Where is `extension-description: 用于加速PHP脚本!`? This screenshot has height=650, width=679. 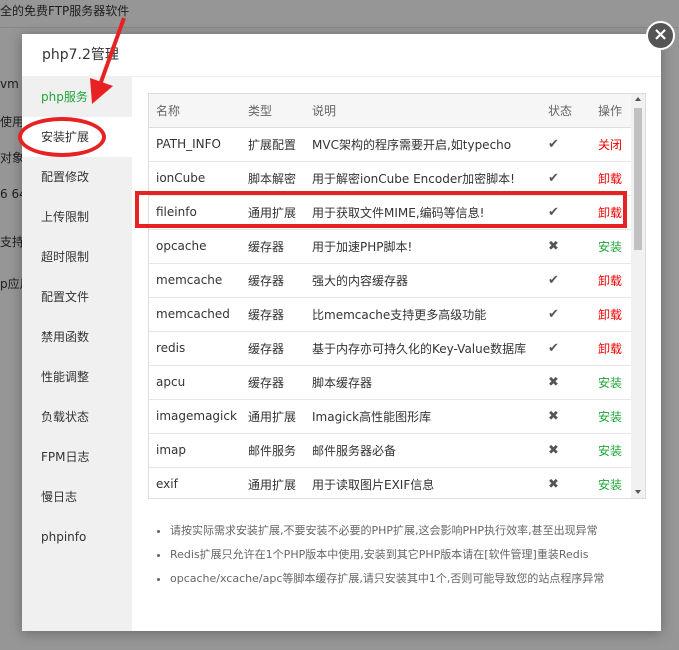 extension-description: 用于加速PHP脚本! is located at coordinates (362, 246).